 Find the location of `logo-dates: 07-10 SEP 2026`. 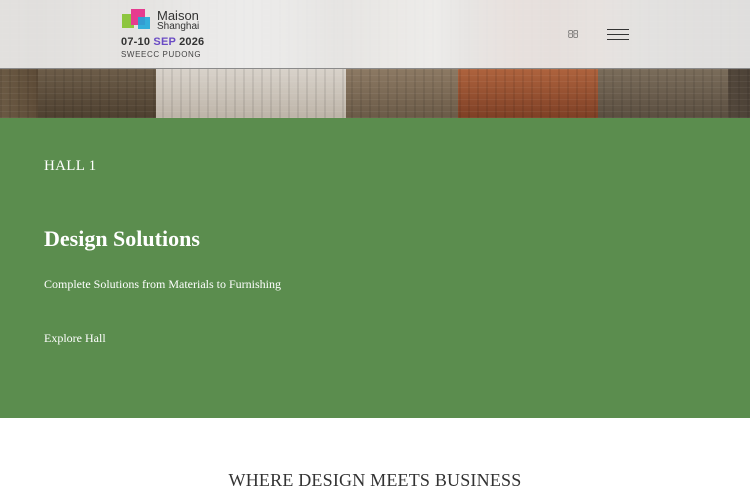

logo-dates: 07-10 SEP 2026 is located at coordinates (162, 42).